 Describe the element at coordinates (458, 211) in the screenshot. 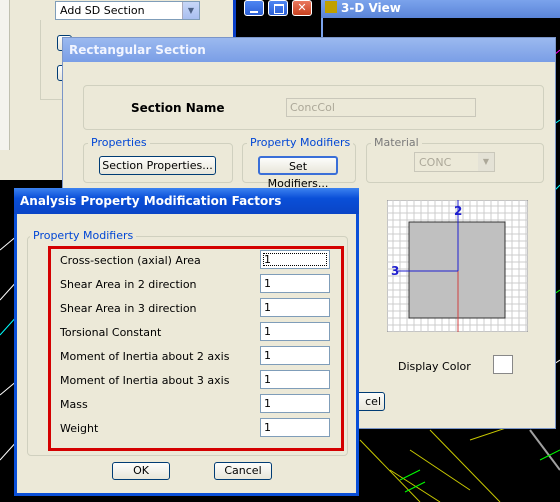

I see `axis-2-label: 2` at that location.